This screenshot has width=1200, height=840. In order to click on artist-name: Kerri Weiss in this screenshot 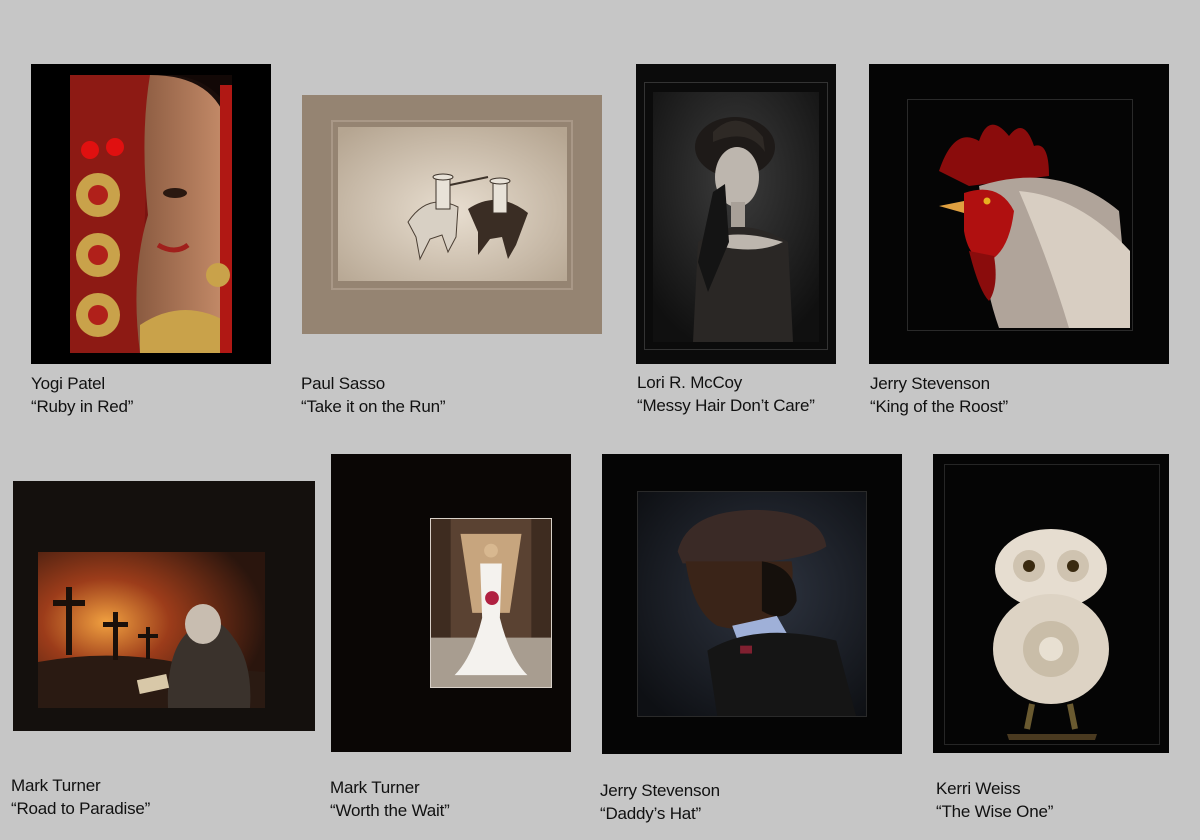, I will do `click(978, 788)`.